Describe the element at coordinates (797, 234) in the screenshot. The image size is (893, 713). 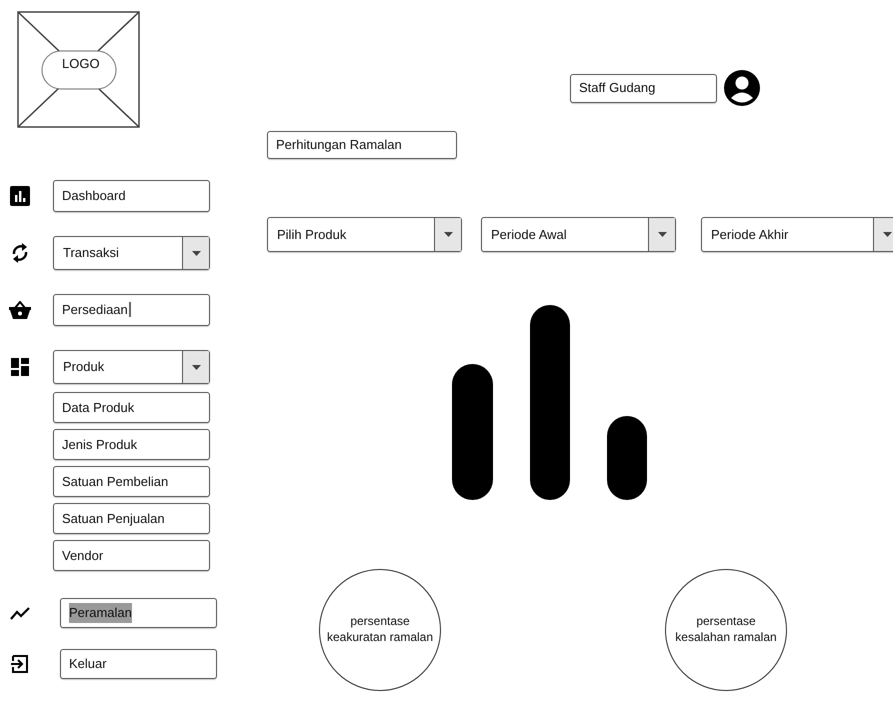
I see `dropdown: Periode Akhir` at that location.